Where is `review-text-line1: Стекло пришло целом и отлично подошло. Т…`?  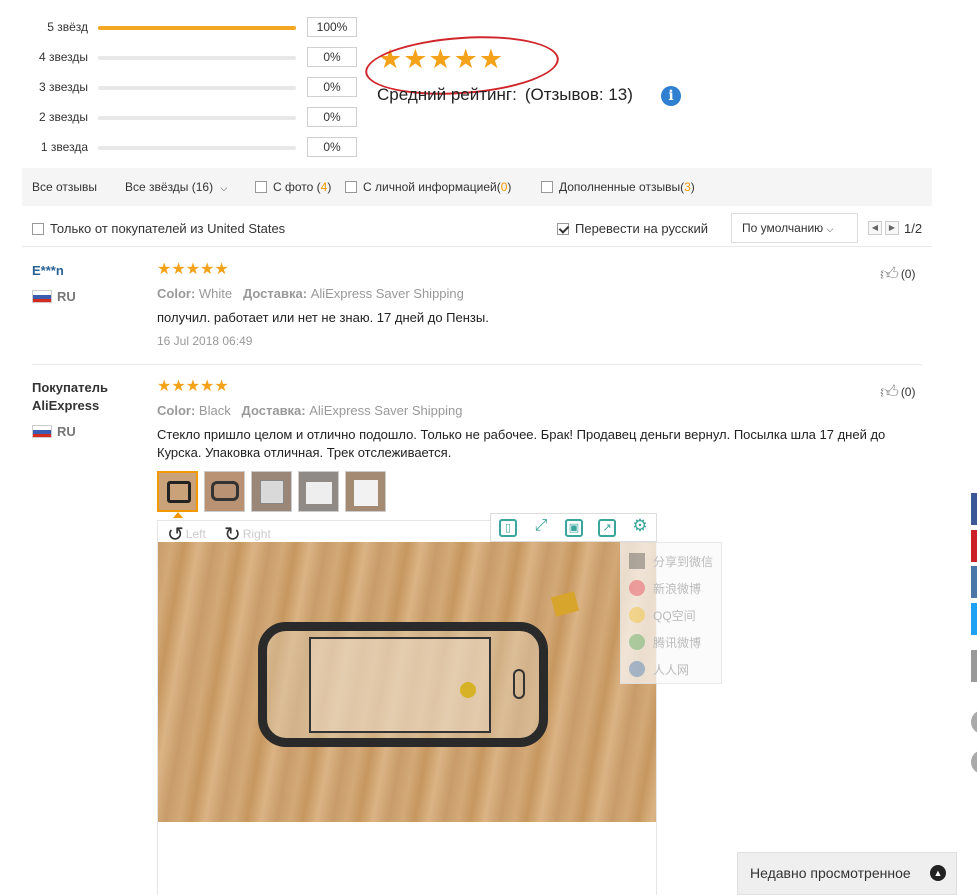 review-text-line1: Стекло пришло целом и отлично подошло. Т… is located at coordinates (521, 434).